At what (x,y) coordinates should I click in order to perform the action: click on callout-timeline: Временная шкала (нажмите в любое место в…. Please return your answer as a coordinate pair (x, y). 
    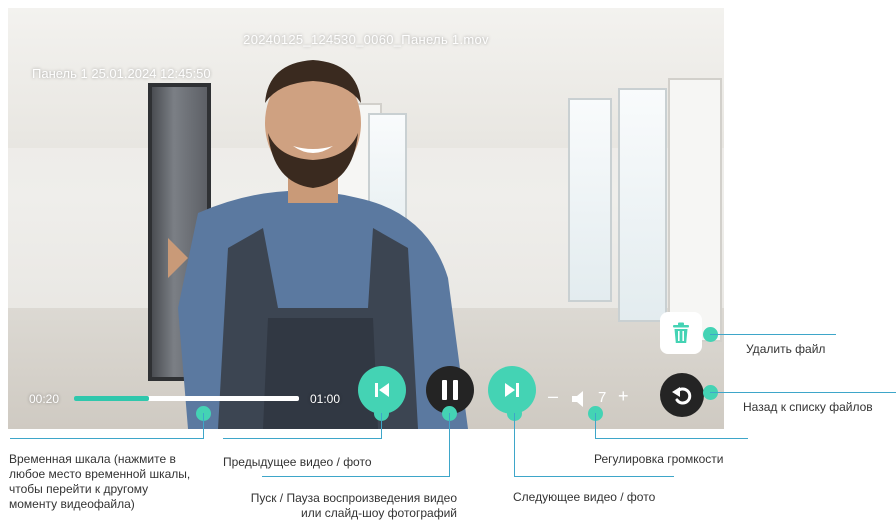
    Looking at the image, I should click on (100, 481).